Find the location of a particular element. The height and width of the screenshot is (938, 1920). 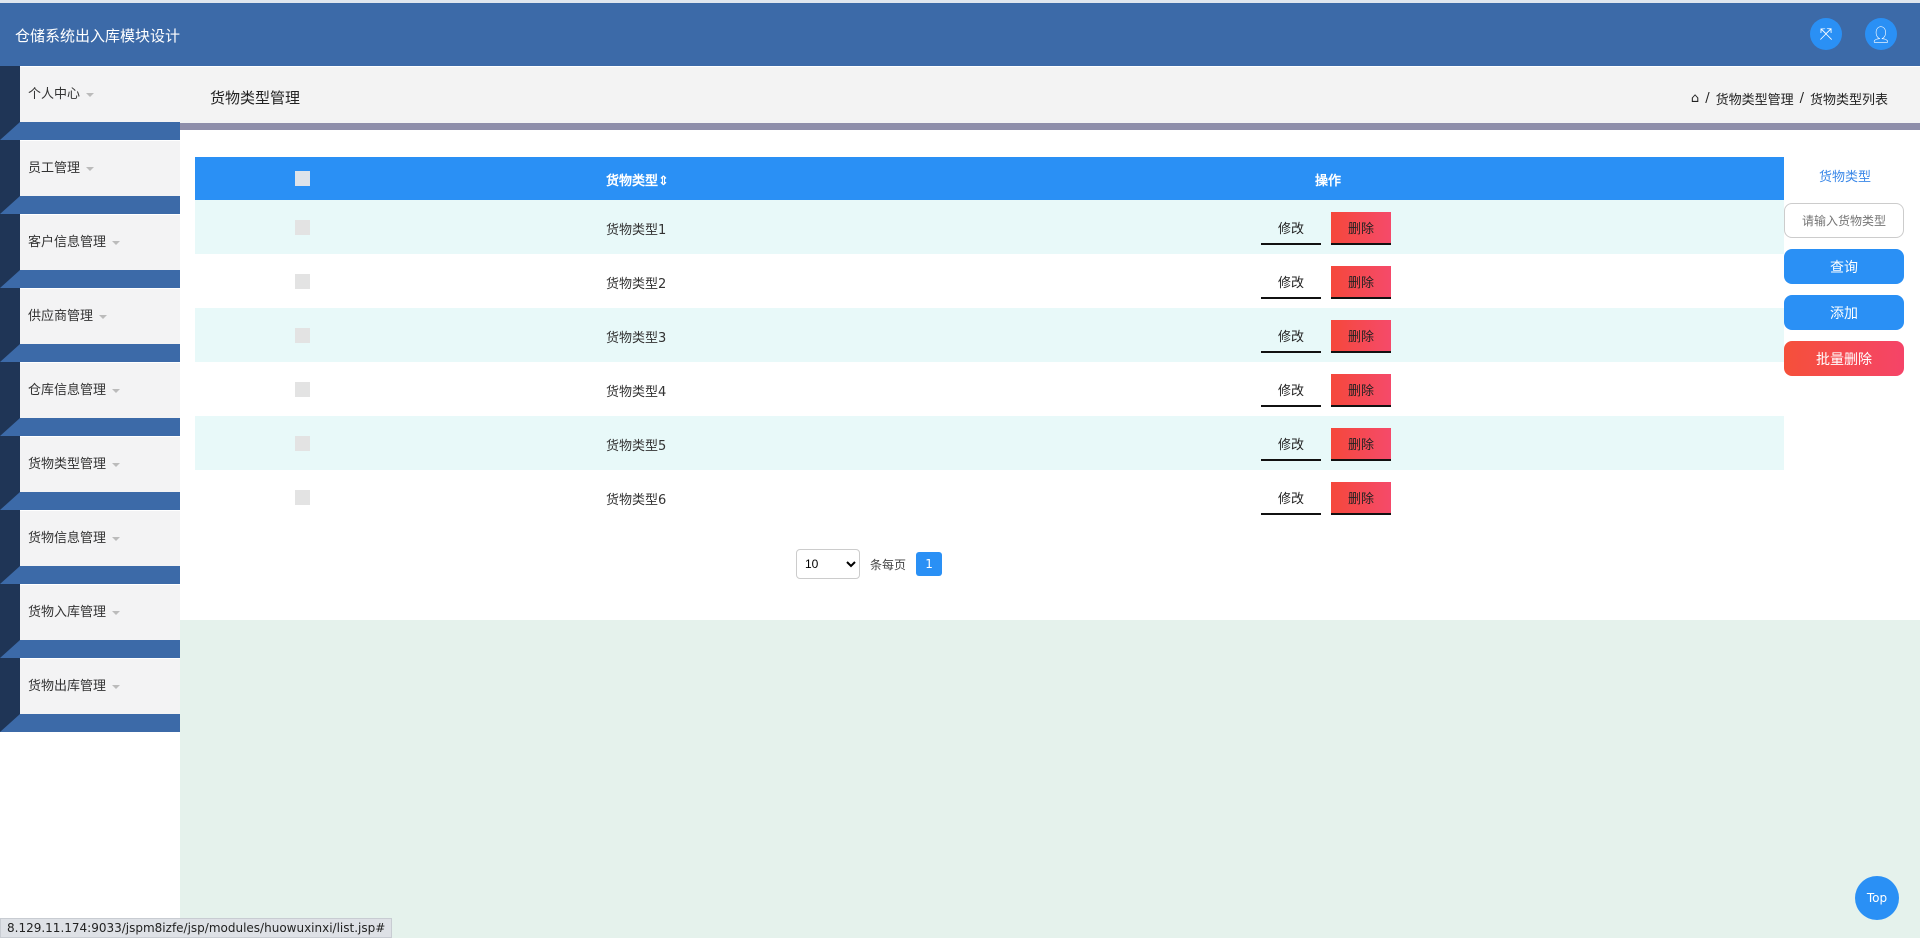

page-title: 货物类型管理 is located at coordinates (255, 98).